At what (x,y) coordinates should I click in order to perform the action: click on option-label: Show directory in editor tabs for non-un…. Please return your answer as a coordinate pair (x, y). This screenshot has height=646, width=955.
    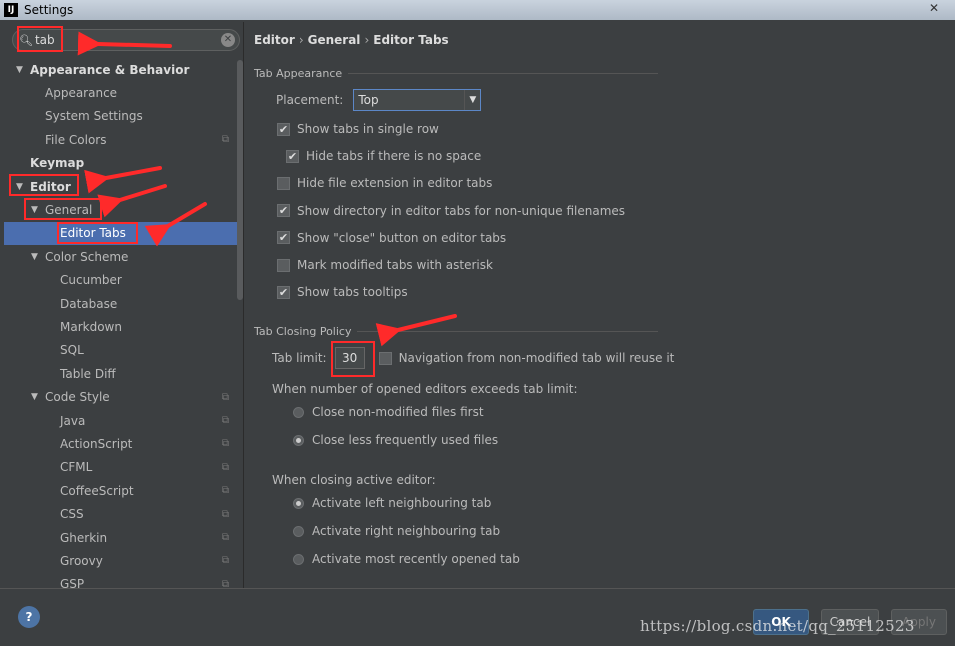
    Looking at the image, I should click on (461, 210).